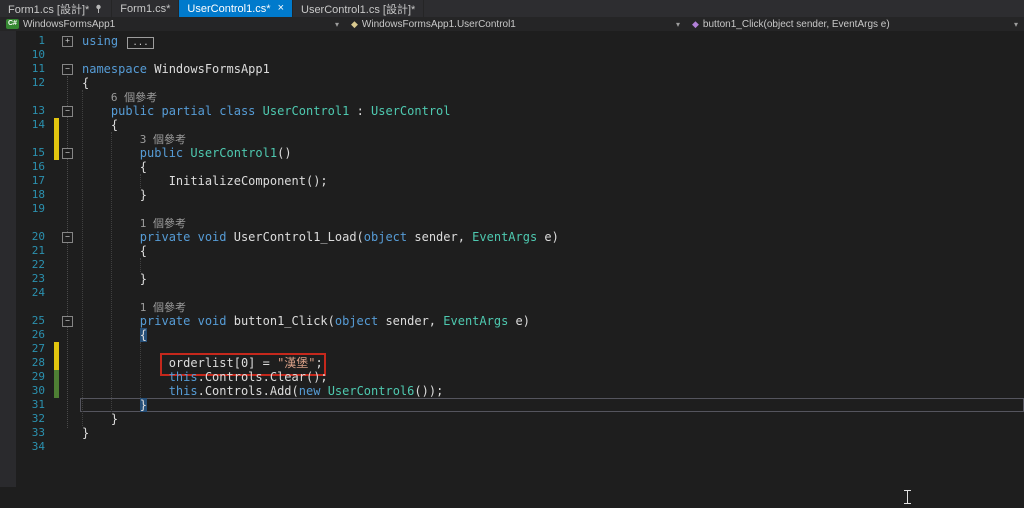  I want to click on text-cursor, so click(907, 498).